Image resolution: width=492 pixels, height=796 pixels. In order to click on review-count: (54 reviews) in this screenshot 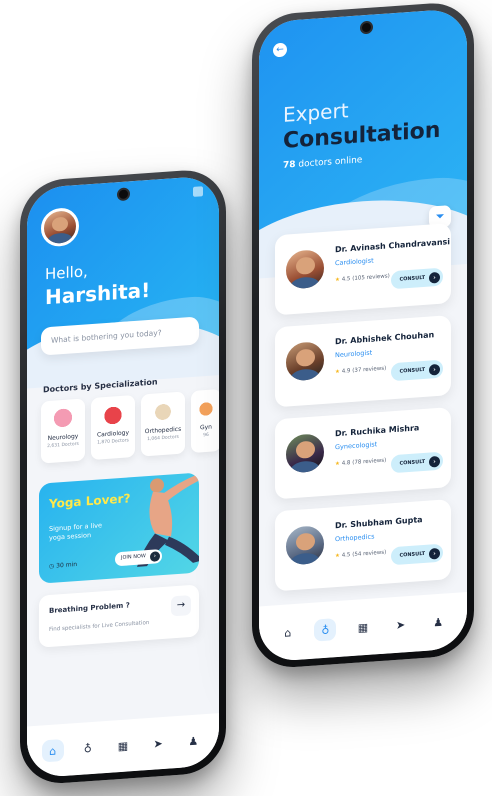, I will do `click(369, 553)`.